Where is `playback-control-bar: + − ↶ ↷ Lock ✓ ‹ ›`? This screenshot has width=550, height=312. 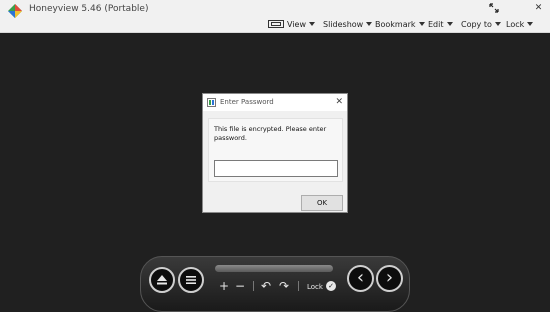 playback-control-bar: + − ↶ ↷ Lock ✓ ‹ › is located at coordinates (275, 284).